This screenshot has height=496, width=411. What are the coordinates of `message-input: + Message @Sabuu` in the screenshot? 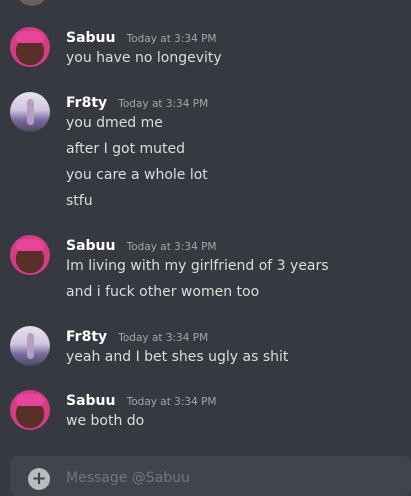 It's located at (210, 476).